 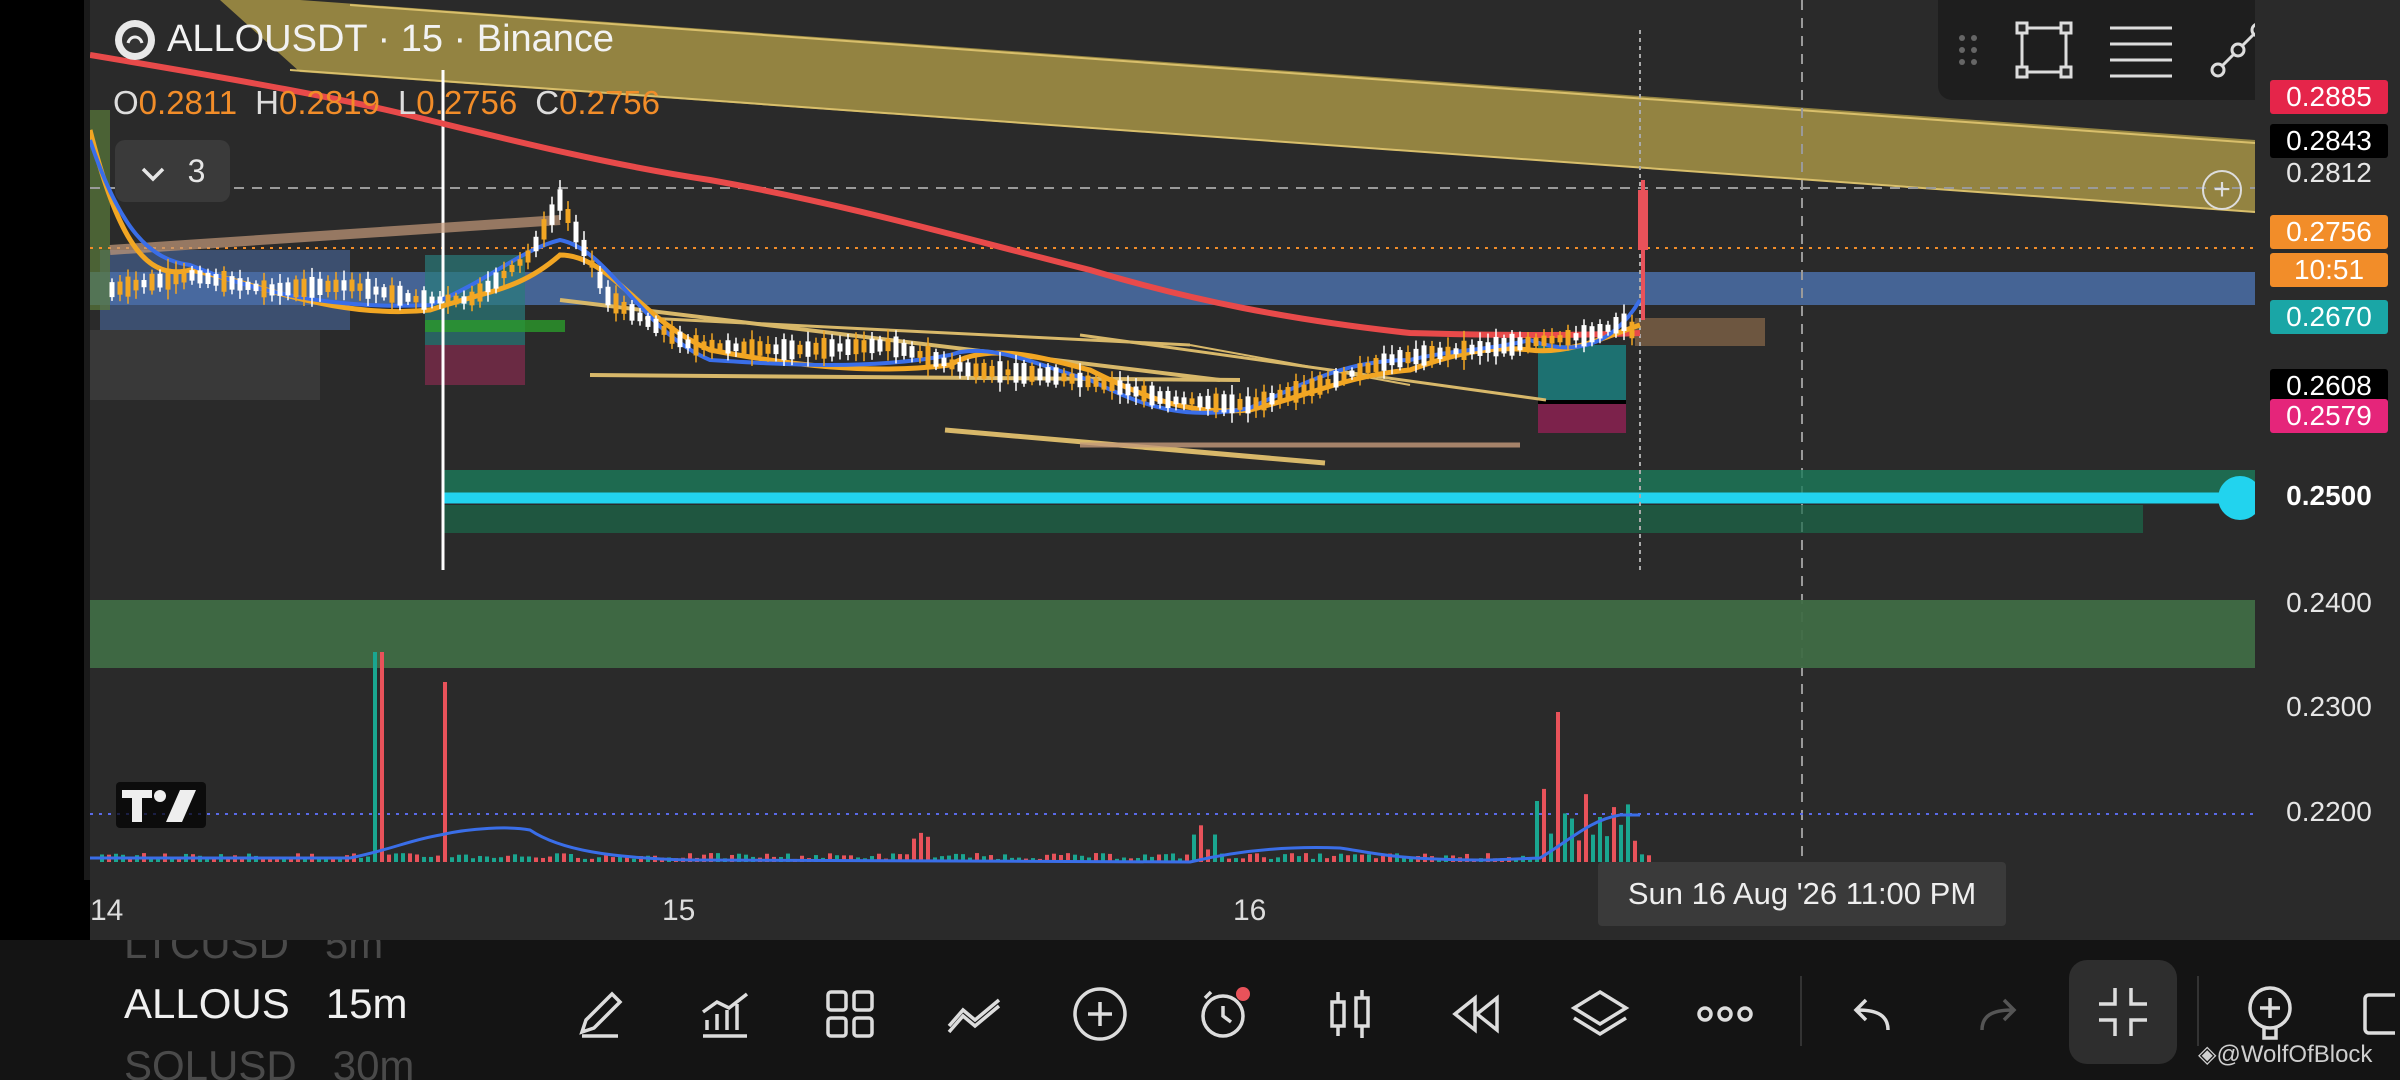 I want to click on time-axis: 14 15 16, so click(x=1245, y=910).